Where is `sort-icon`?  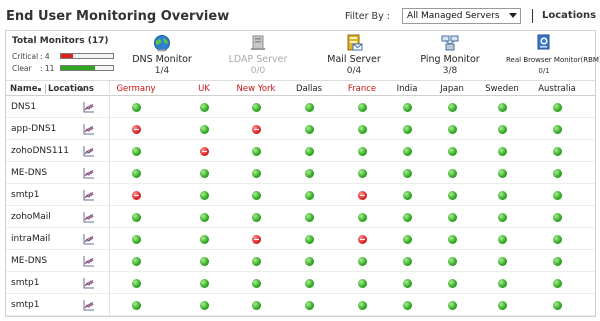
sort-icon is located at coordinates (81, 89).